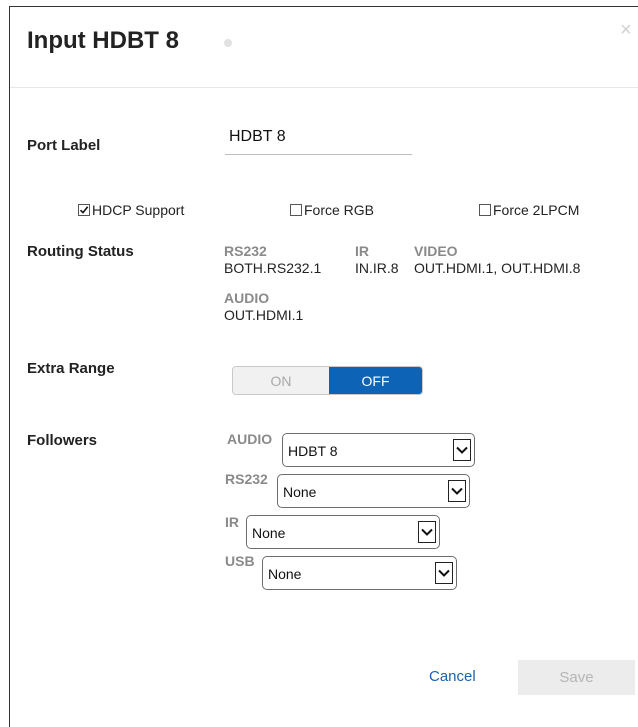 Image resolution: width=638 pixels, height=727 pixels. I want to click on ir-follower-label: IR, so click(232, 522).